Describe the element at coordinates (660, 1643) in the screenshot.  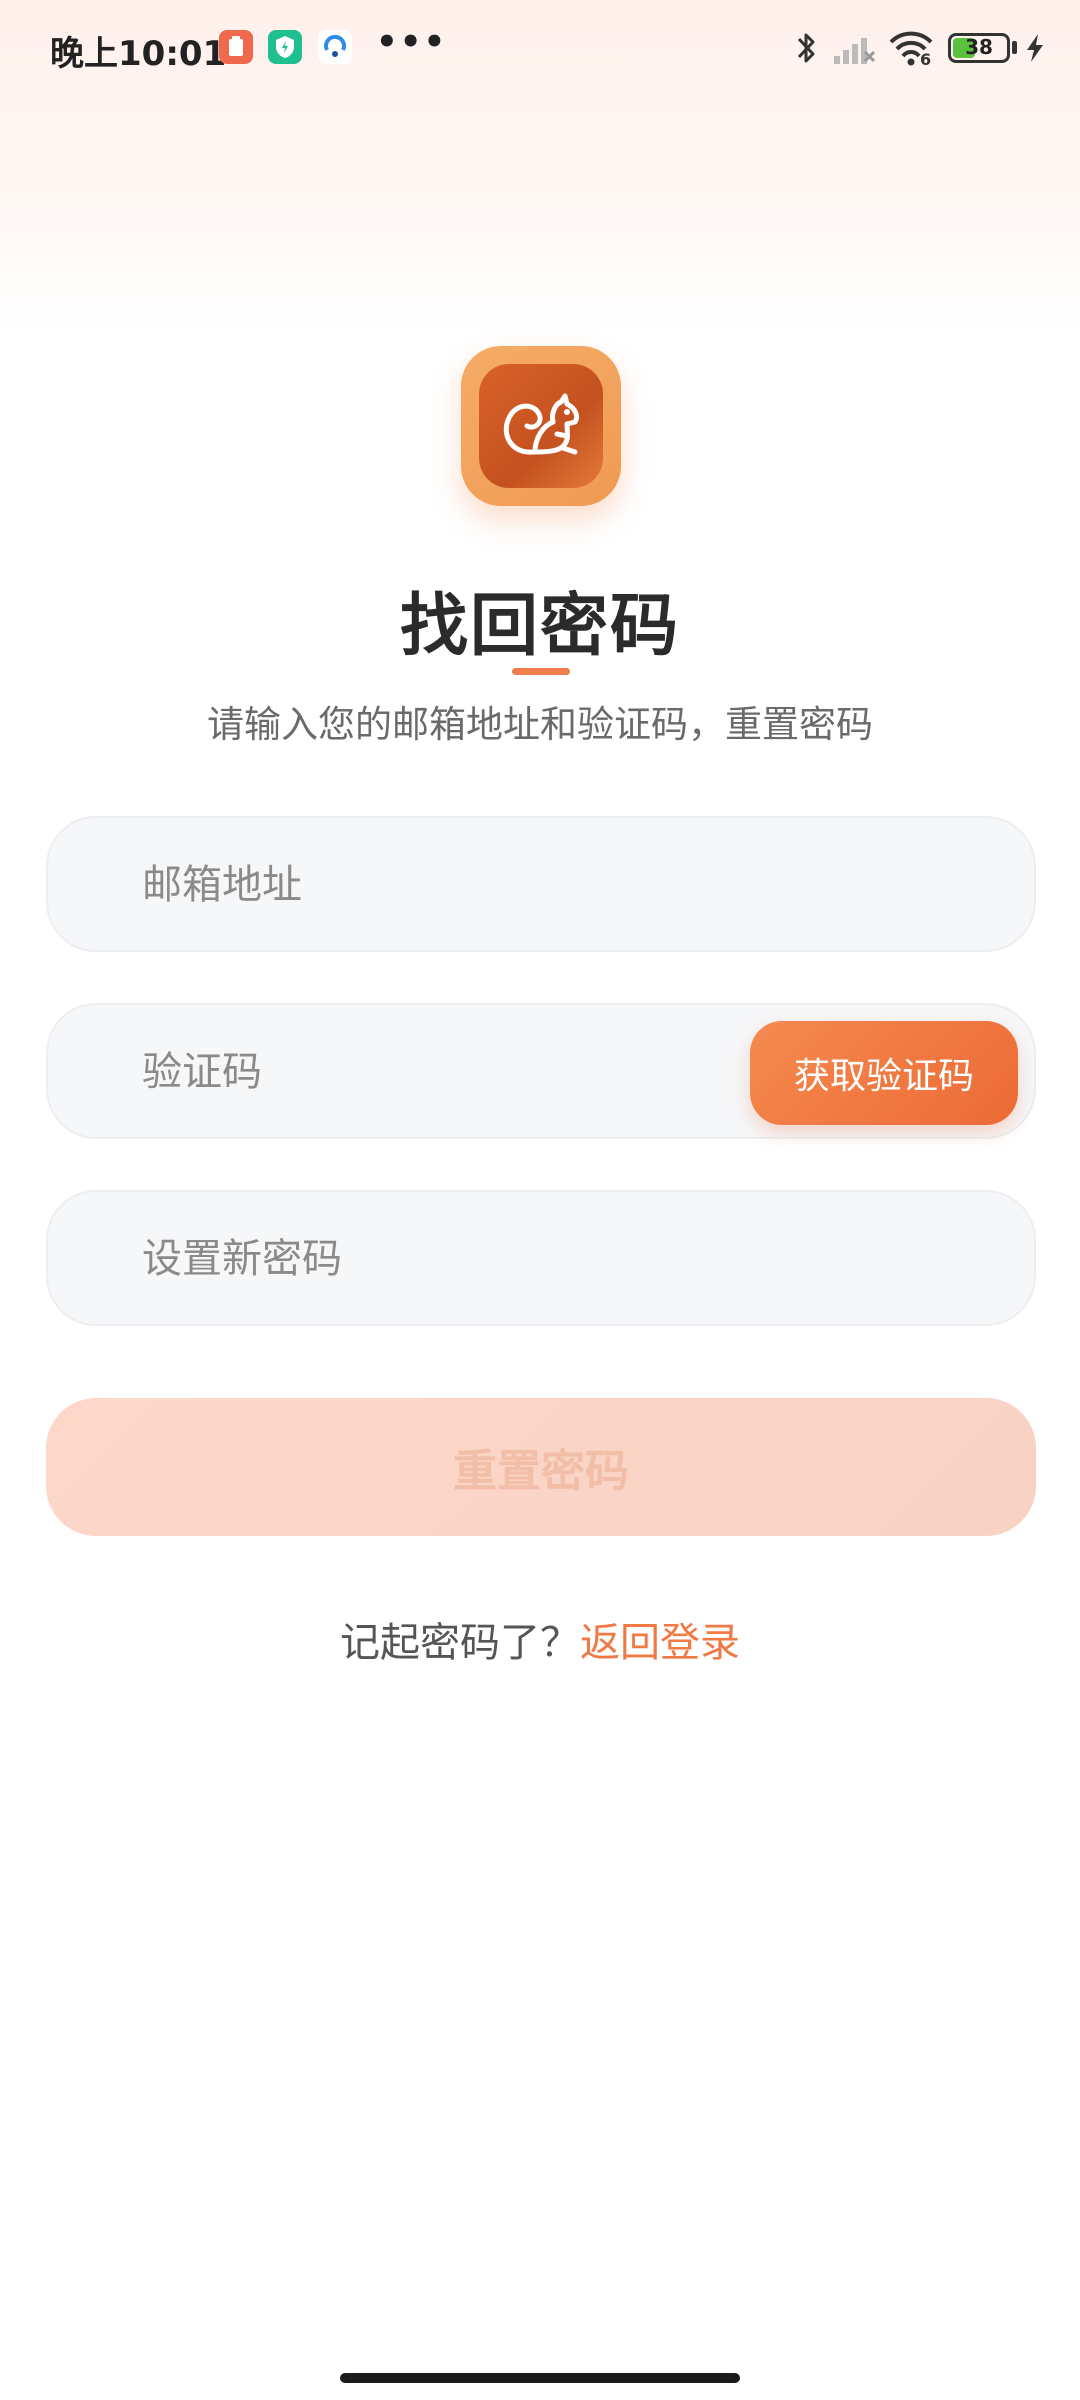
I see `back-to-login-link: 返回登录` at that location.